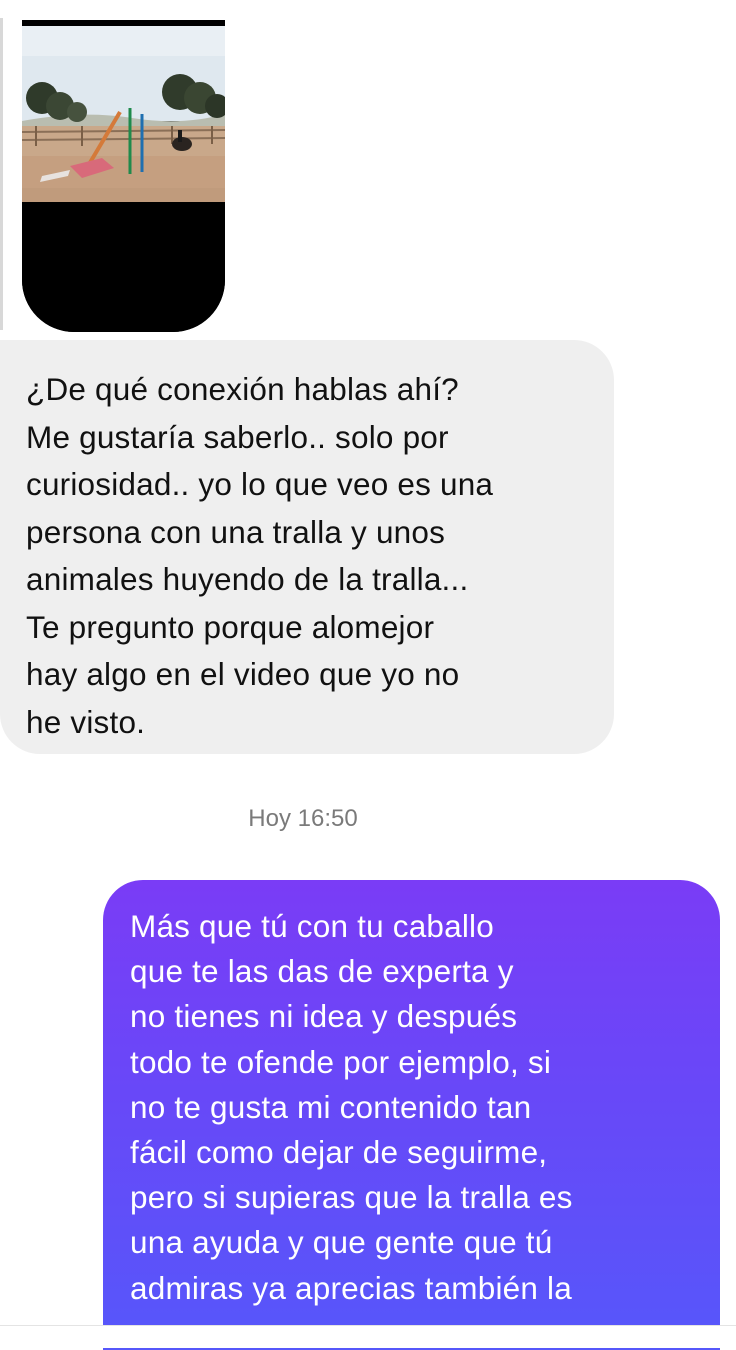 Image resolution: width=736 pixels, height=1350 pixels. Describe the element at coordinates (368, 1337) in the screenshot. I see `composer-area` at that location.